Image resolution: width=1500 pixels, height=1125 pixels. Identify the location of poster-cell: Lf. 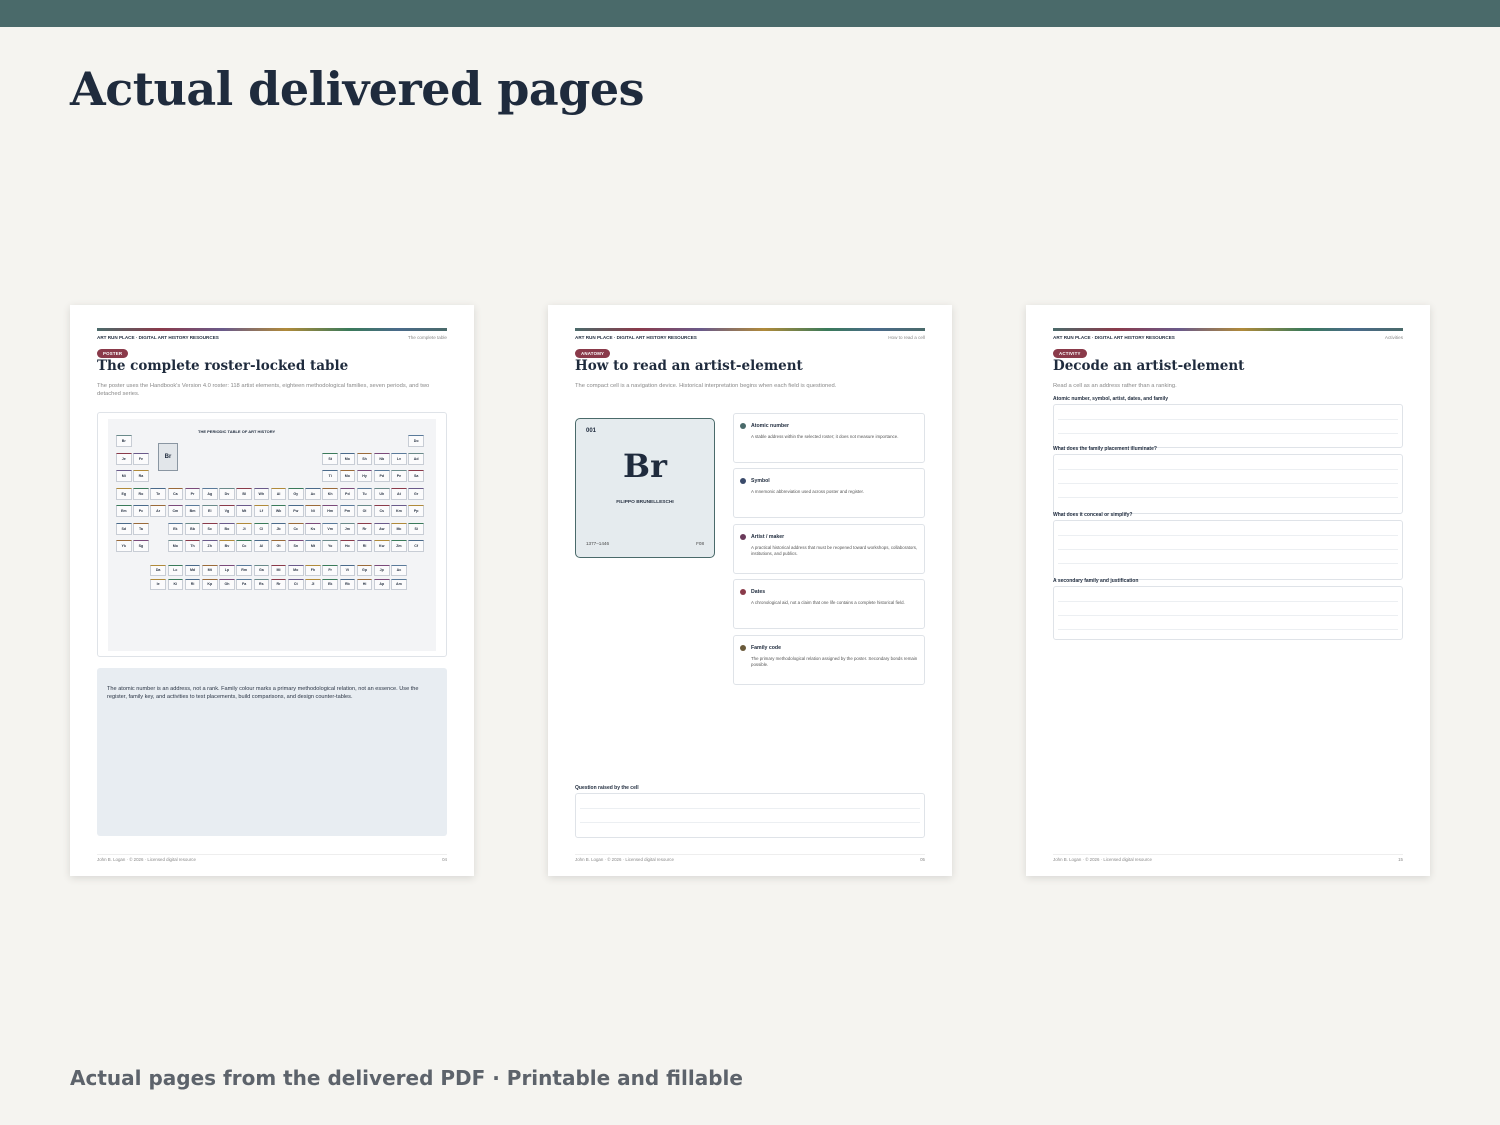
(261, 511).